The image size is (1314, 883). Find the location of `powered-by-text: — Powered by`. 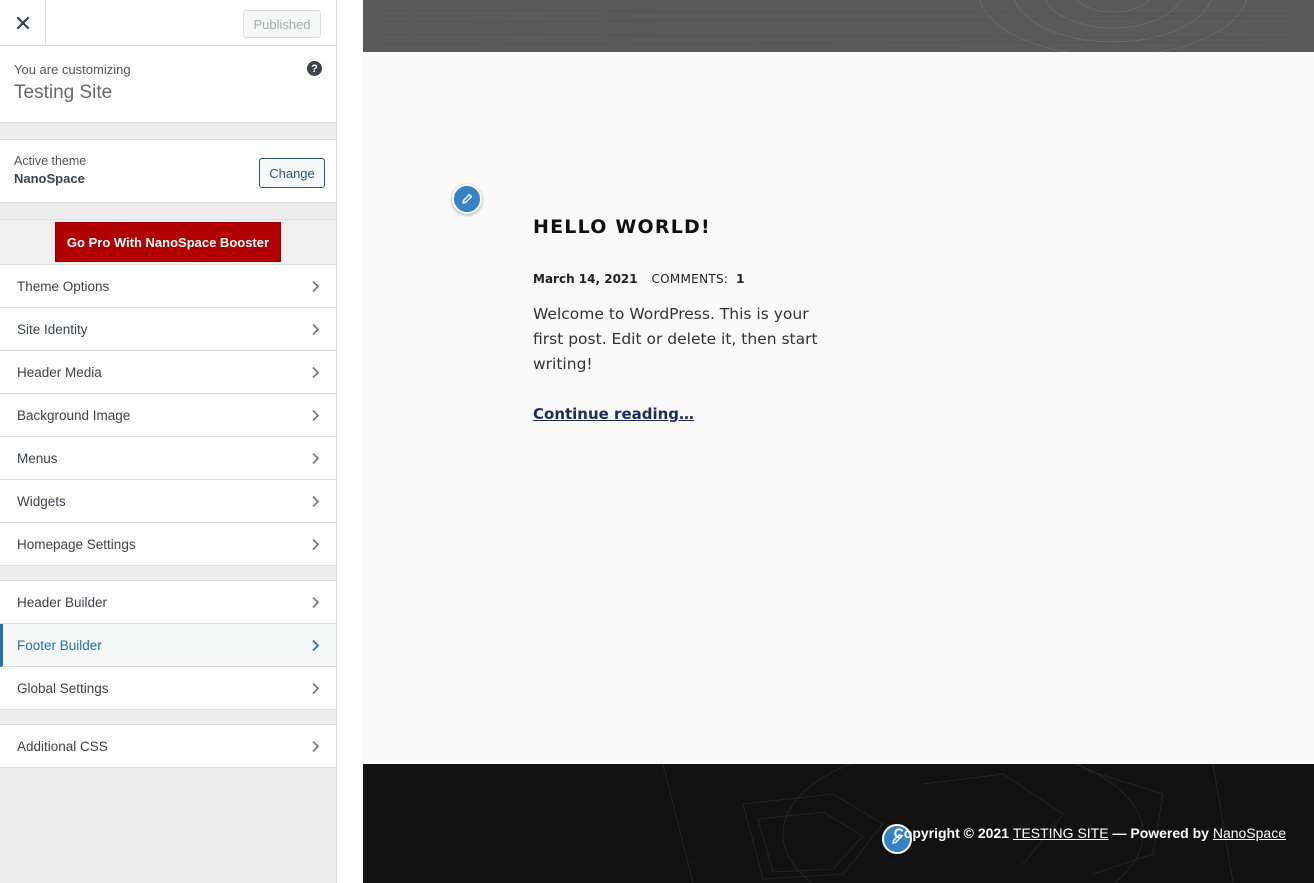

powered-by-text: — Powered by is located at coordinates (1160, 833).